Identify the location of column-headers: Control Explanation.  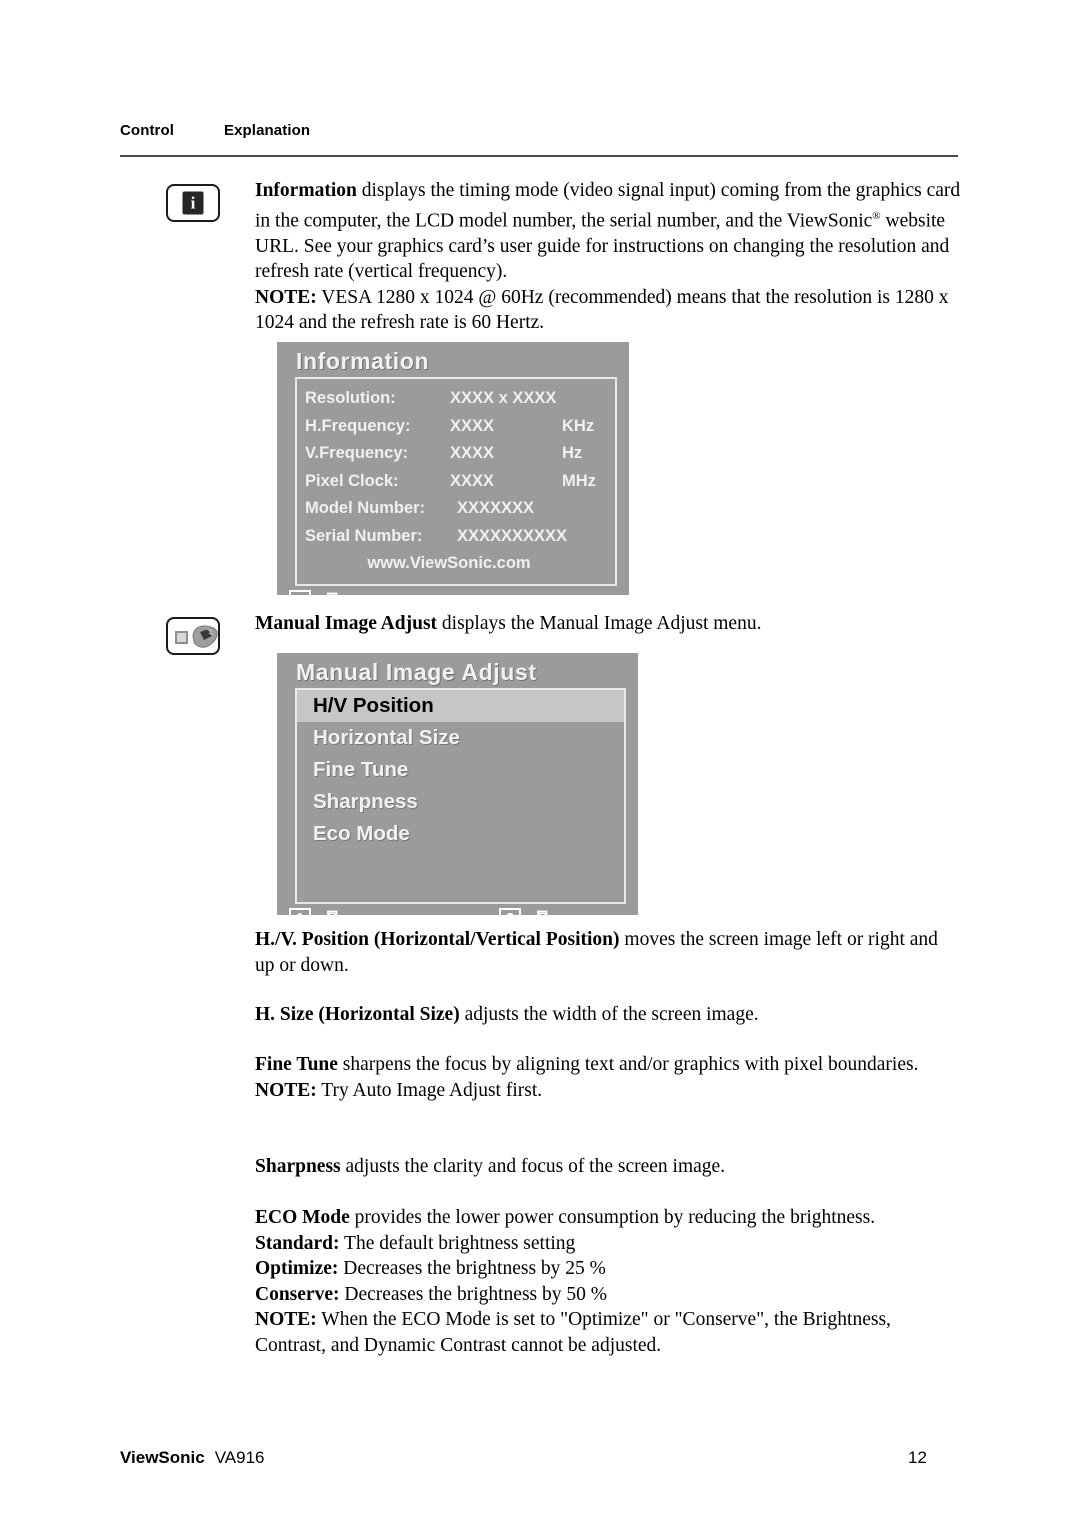
(540, 130).